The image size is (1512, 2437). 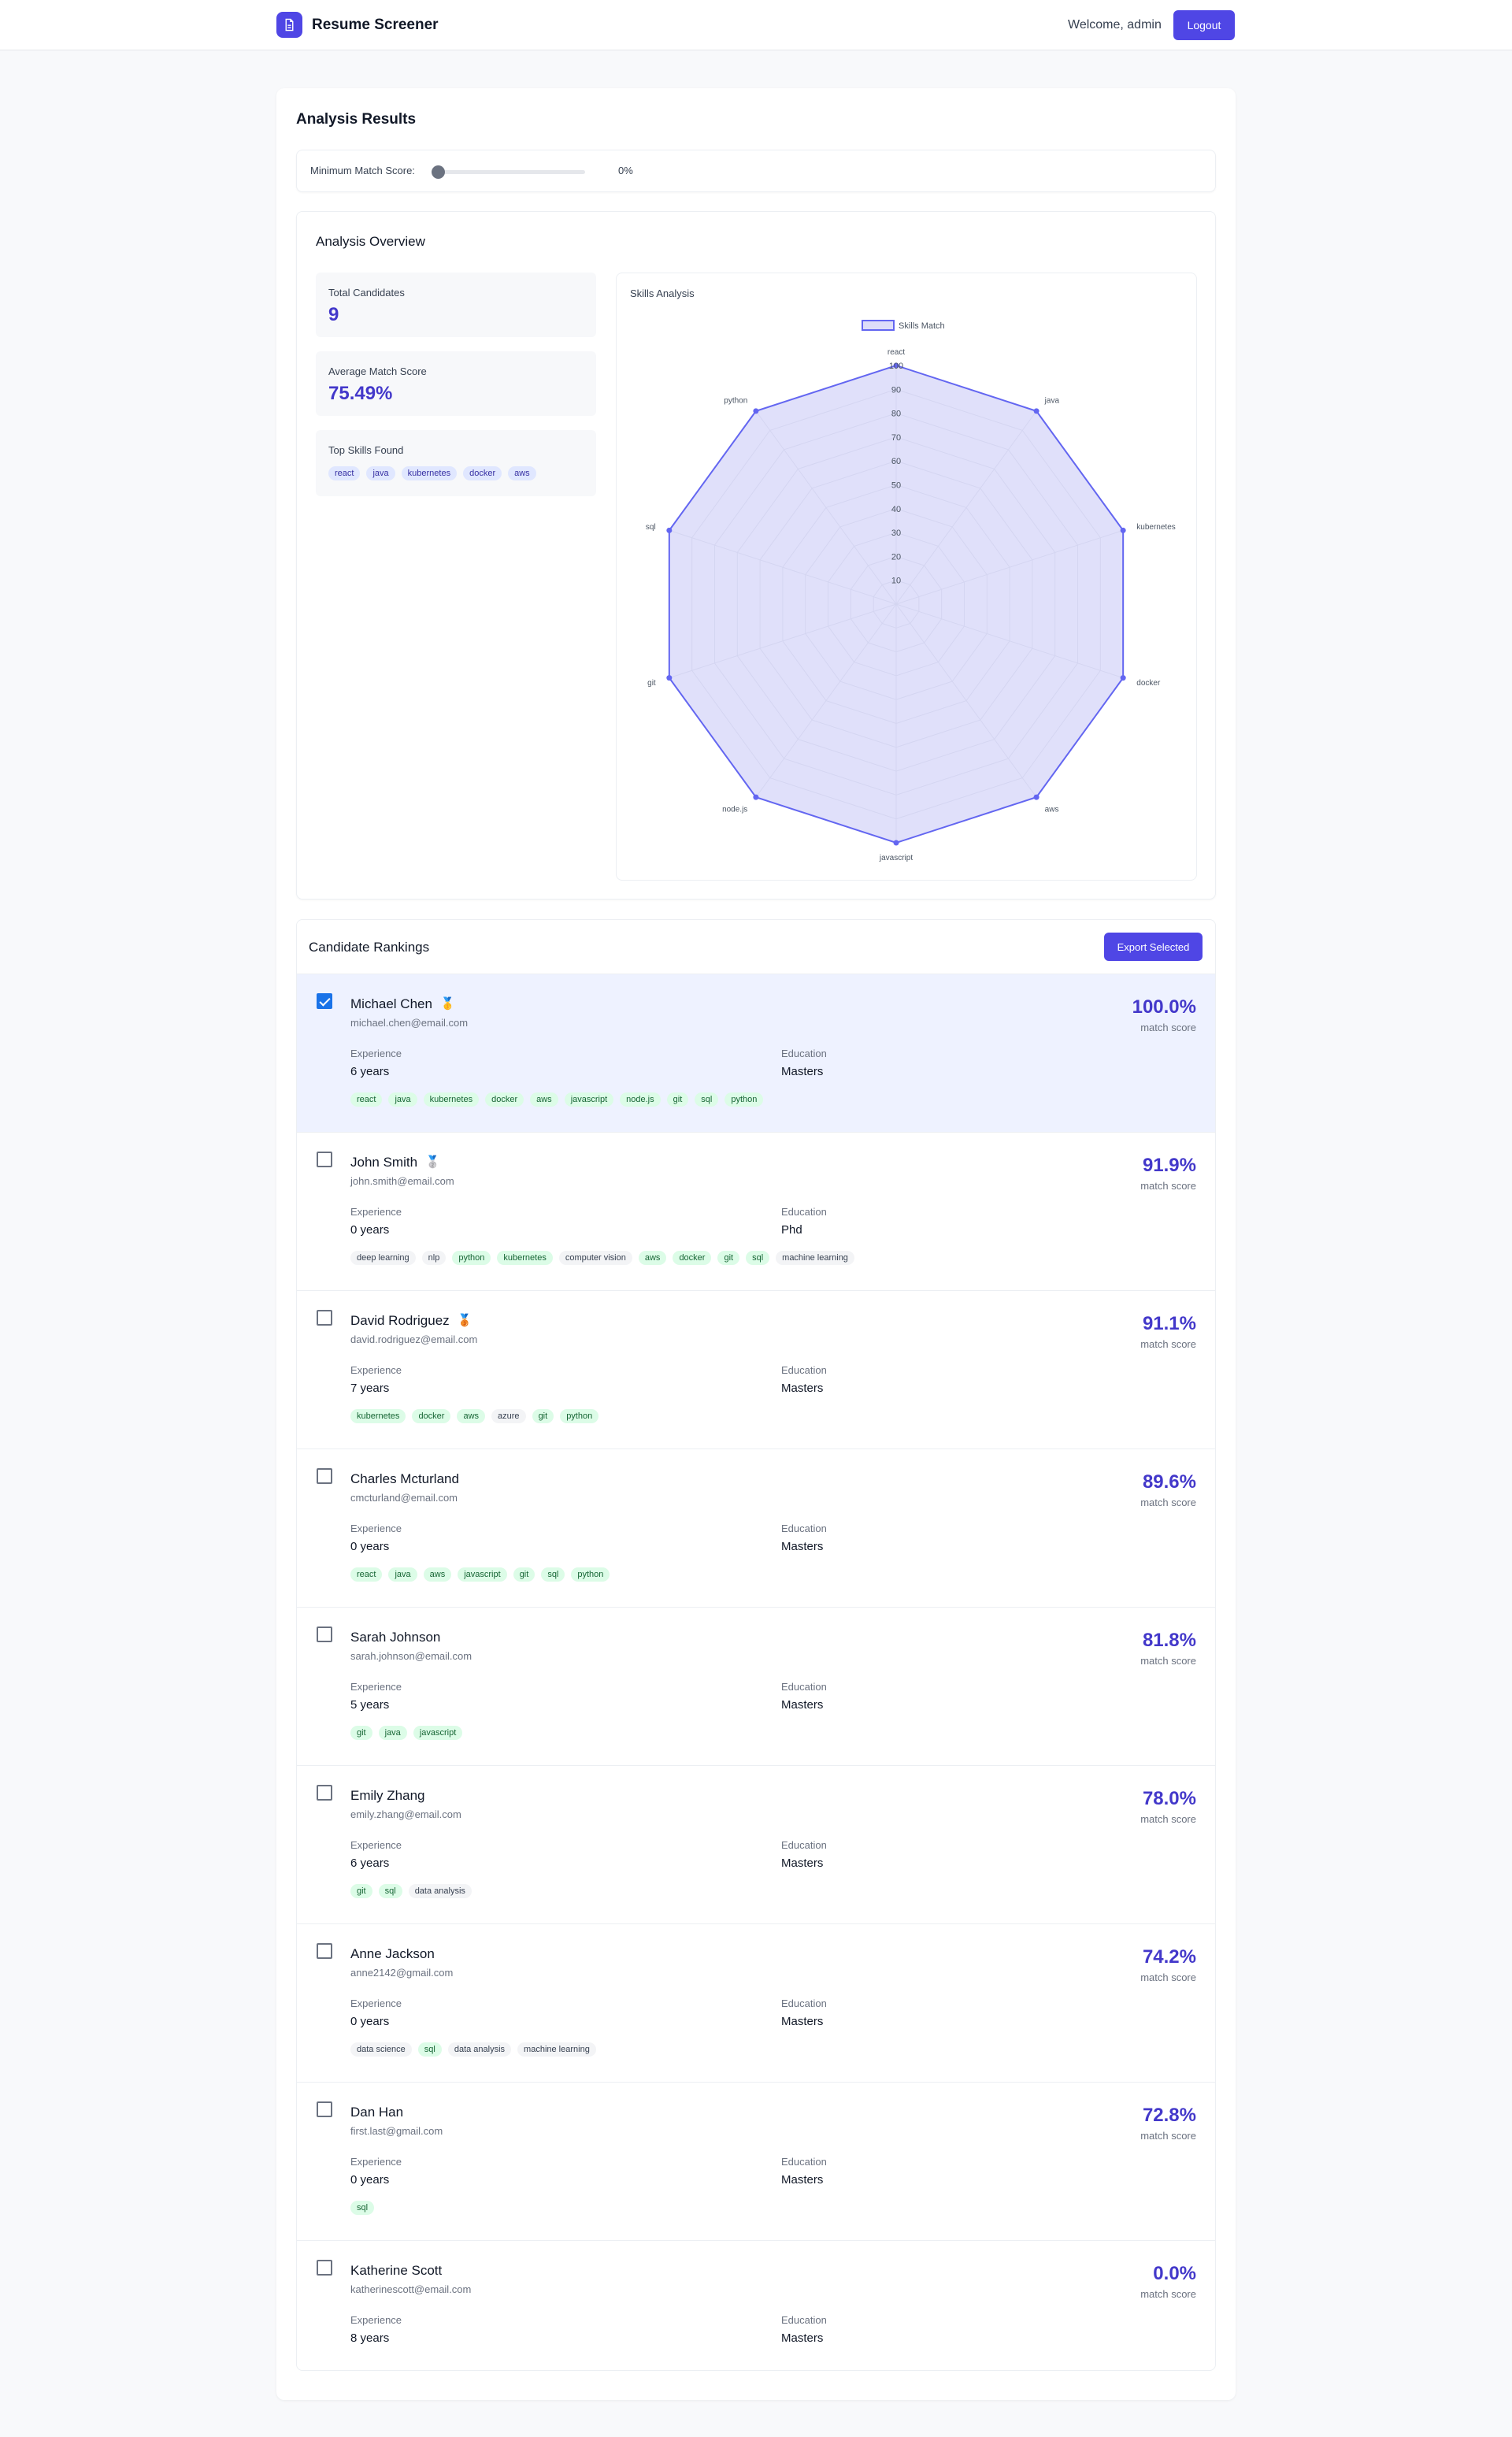 I want to click on education-value: Phd, so click(x=791, y=1230).